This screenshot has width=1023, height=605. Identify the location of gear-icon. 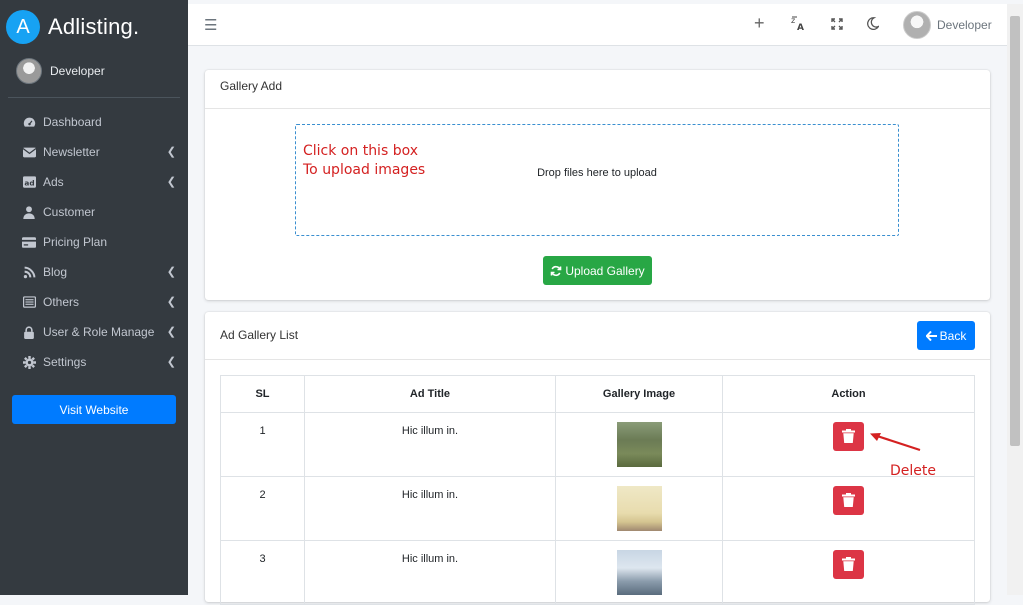
(29, 362).